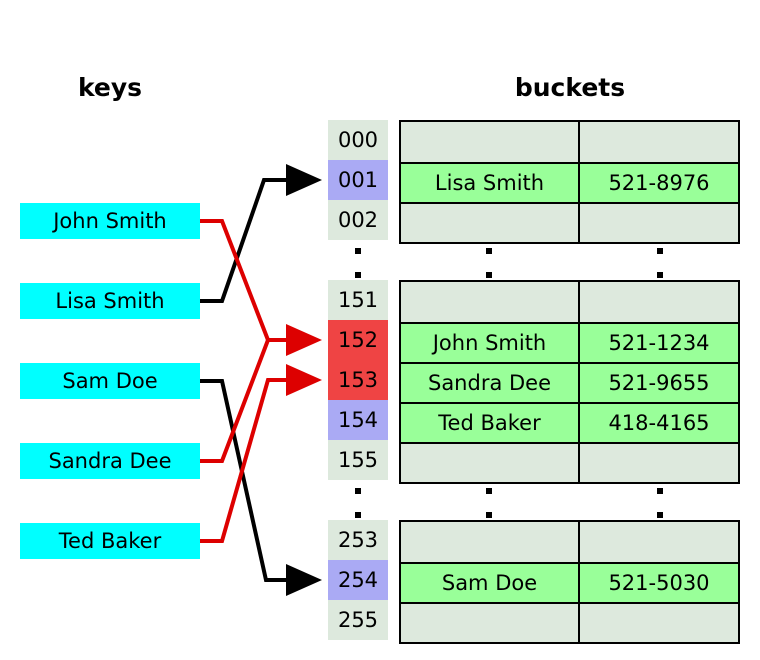 The height and width of the screenshot is (660, 760). What do you see at coordinates (110, 461) in the screenshot?
I see `key-box-sandra-dee: Sandra Dee` at bounding box center [110, 461].